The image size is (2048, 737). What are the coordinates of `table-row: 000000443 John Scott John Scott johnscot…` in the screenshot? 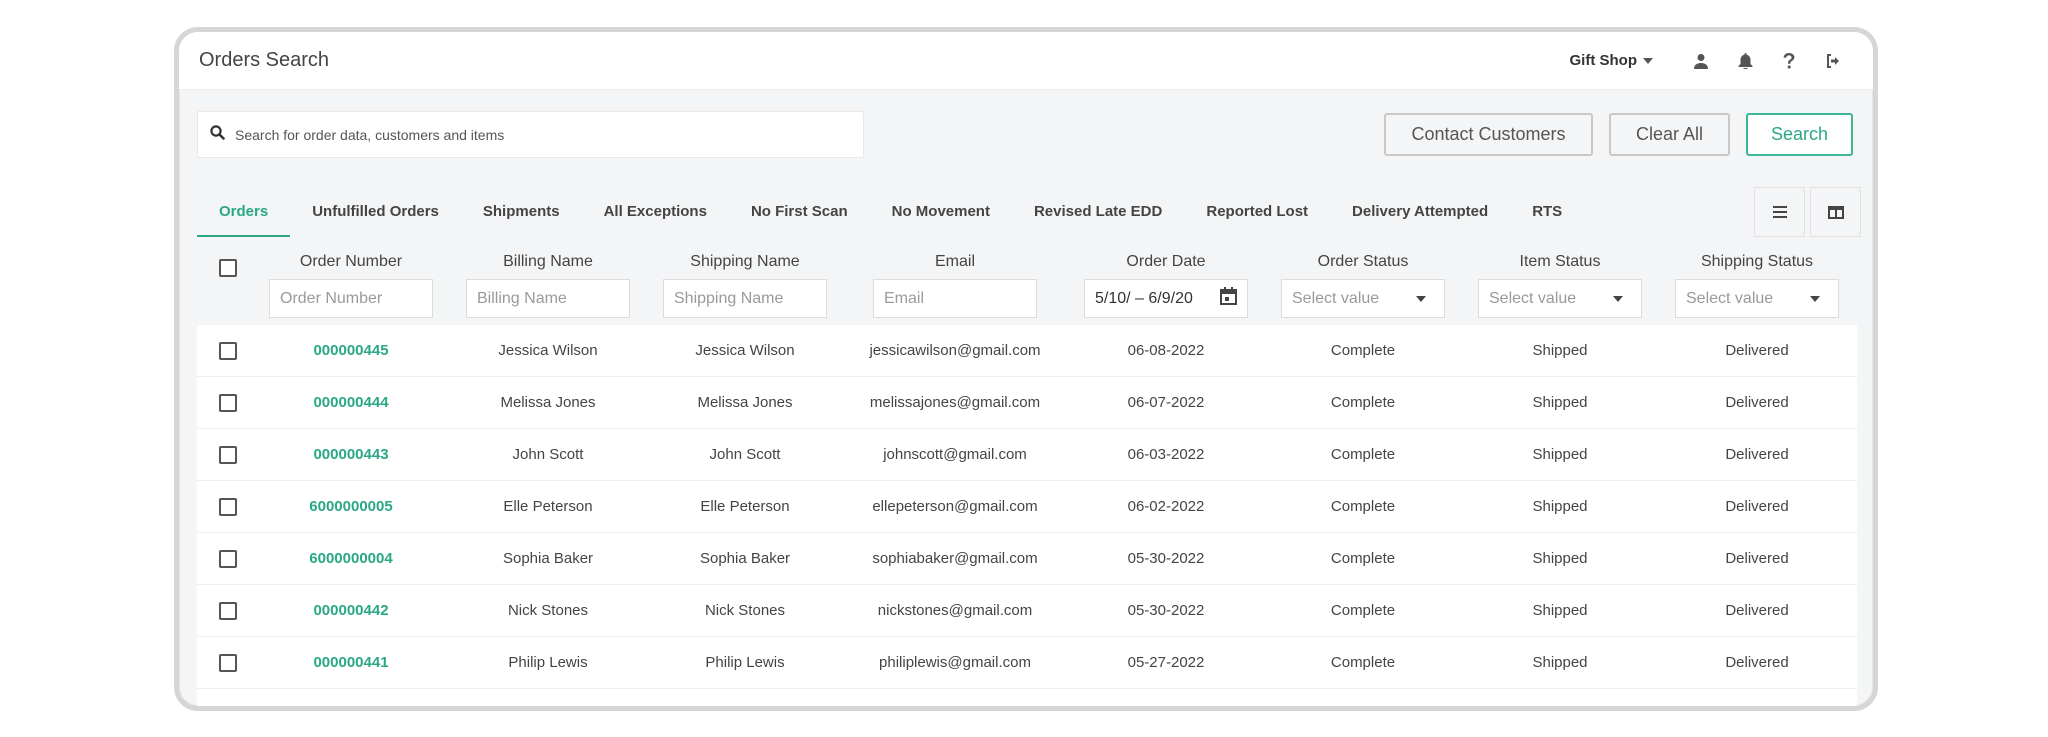 It's located at (1027, 455).